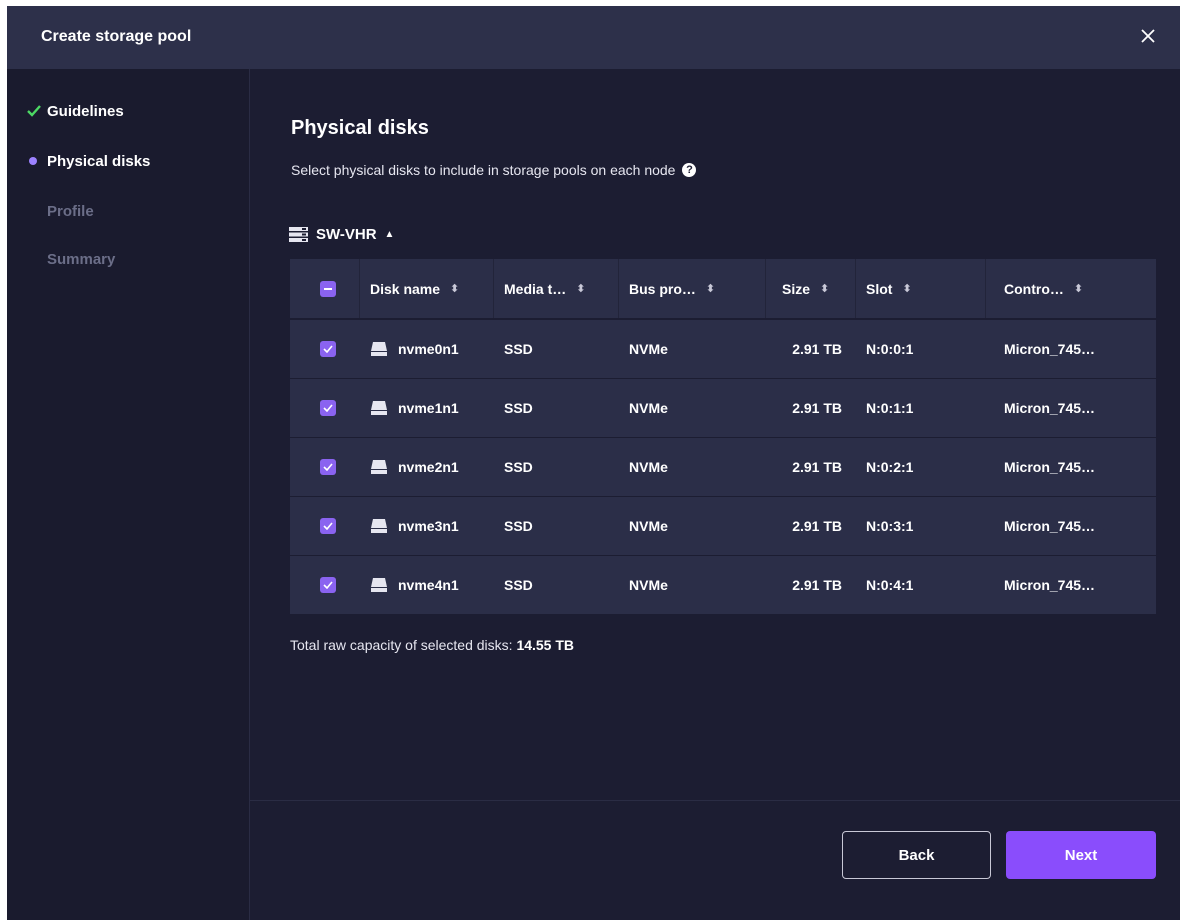  I want to click on close-icon, so click(1148, 36).